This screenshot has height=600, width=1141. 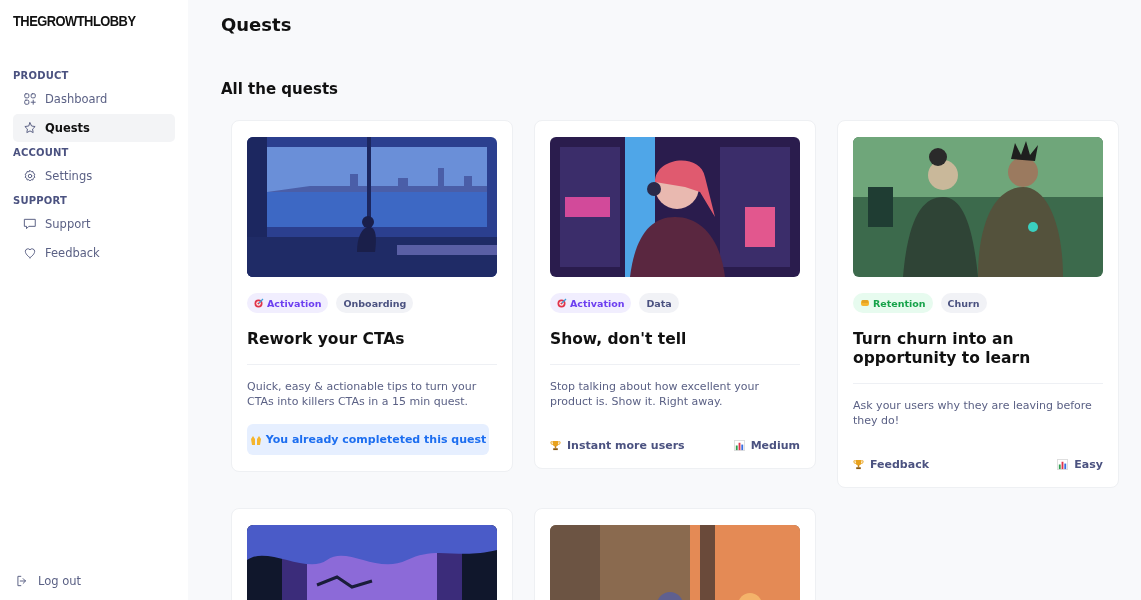 I want to click on difficulty-label: Easy, so click(x=1080, y=464).